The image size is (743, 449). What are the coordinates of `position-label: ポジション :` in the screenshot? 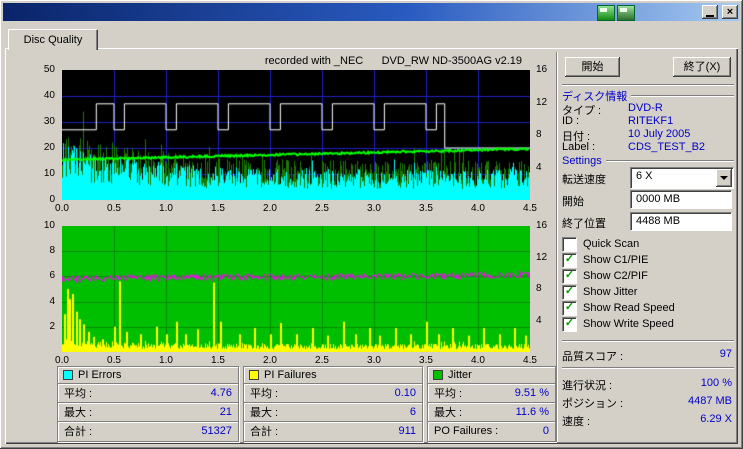 It's located at (593, 404).